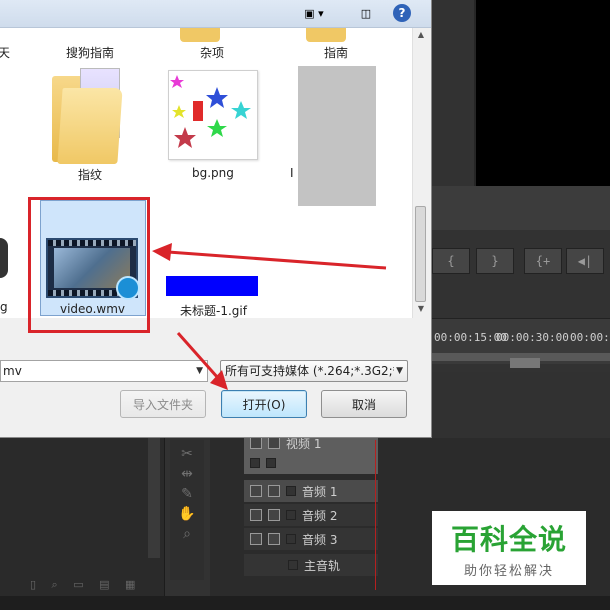  What do you see at coordinates (277, 260) in the screenshot?
I see `arrow-to-file` at bounding box center [277, 260].